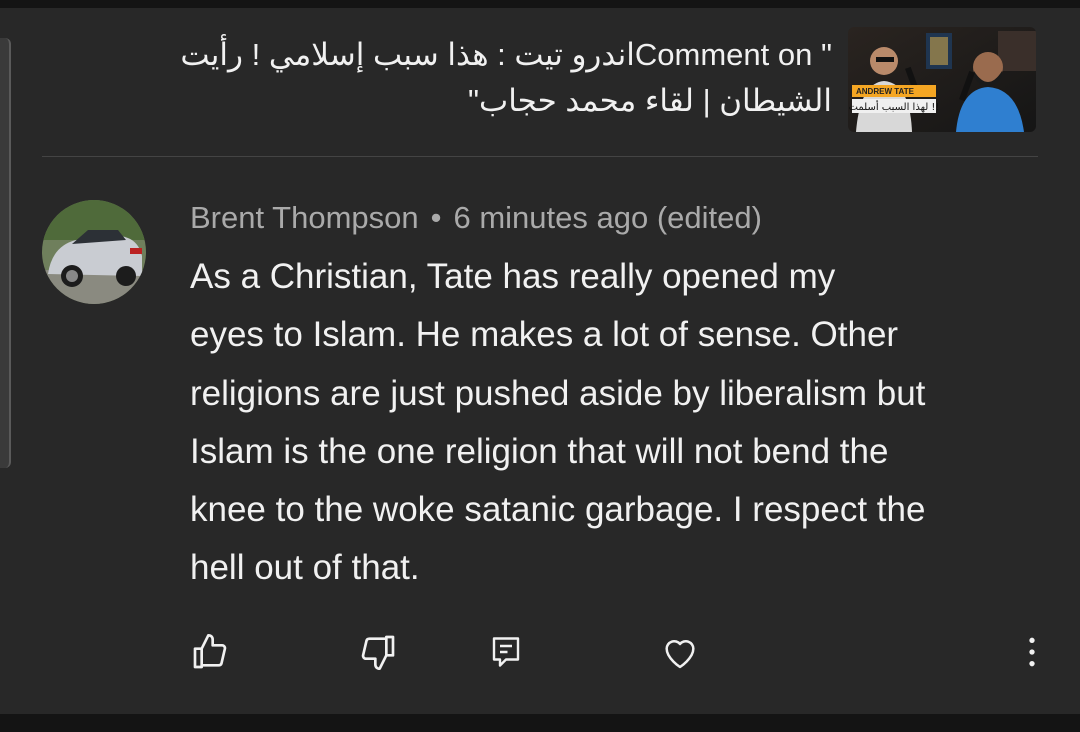 This screenshot has width=1080, height=732. I want to click on reply-button, so click(506, 652).